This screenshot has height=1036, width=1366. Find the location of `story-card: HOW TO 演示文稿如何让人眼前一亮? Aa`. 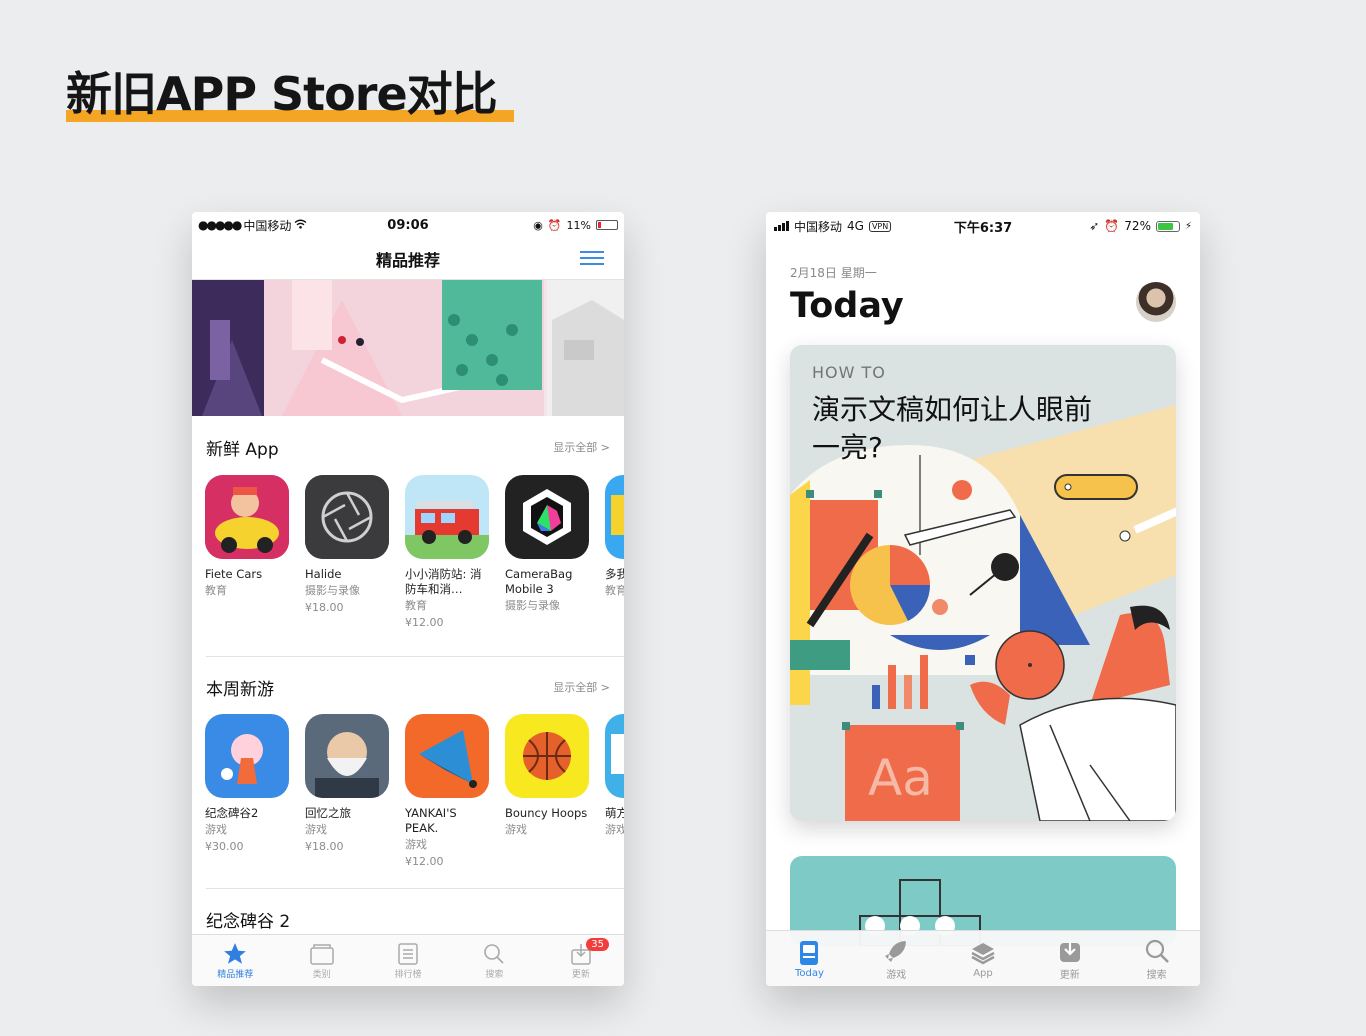

story-card: HOW TO 演示文稿如何让人眼前一亮? Aa is located at coordinates (983, 583).